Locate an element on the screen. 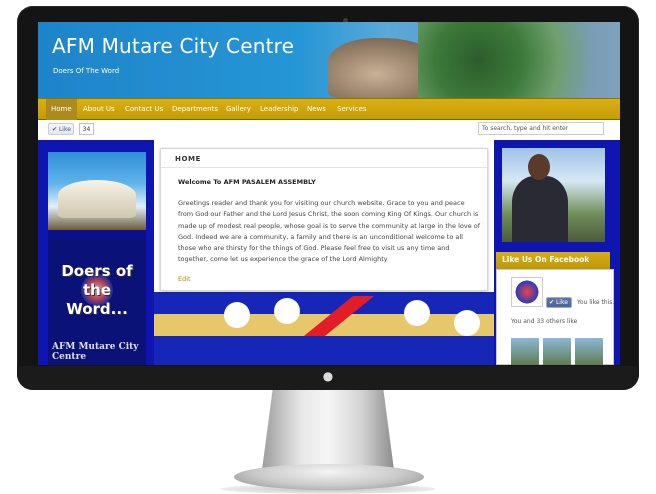 The width and height of the screenshot is (656, 494). facebook-widget-header: Like Us On Facebook is located at coordinates (553, 260).